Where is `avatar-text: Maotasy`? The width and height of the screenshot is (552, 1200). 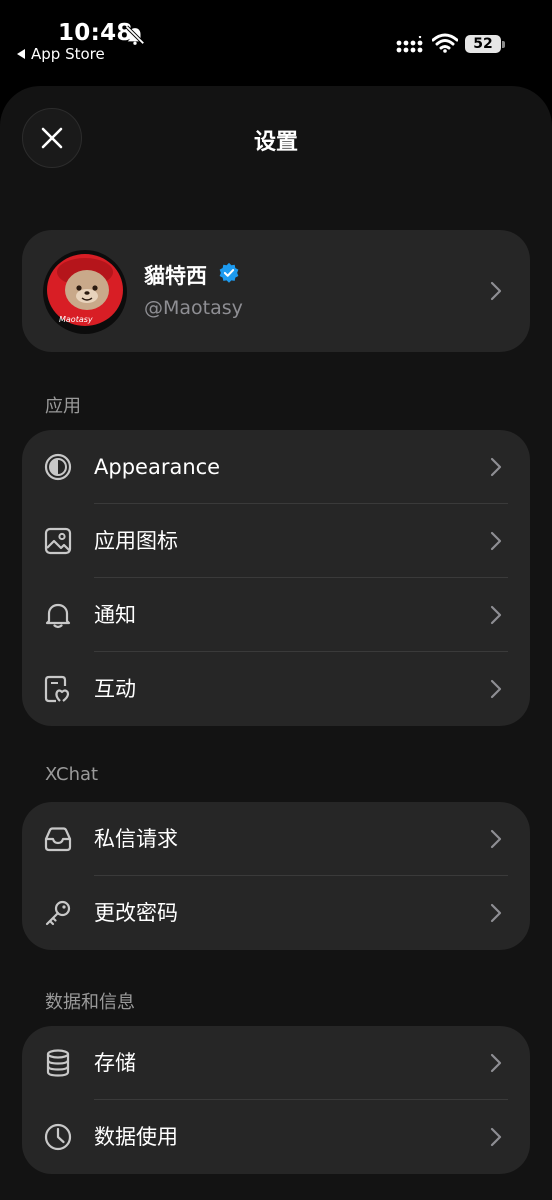
avatar-text: Maotasy is located at coordinates (76, 319).